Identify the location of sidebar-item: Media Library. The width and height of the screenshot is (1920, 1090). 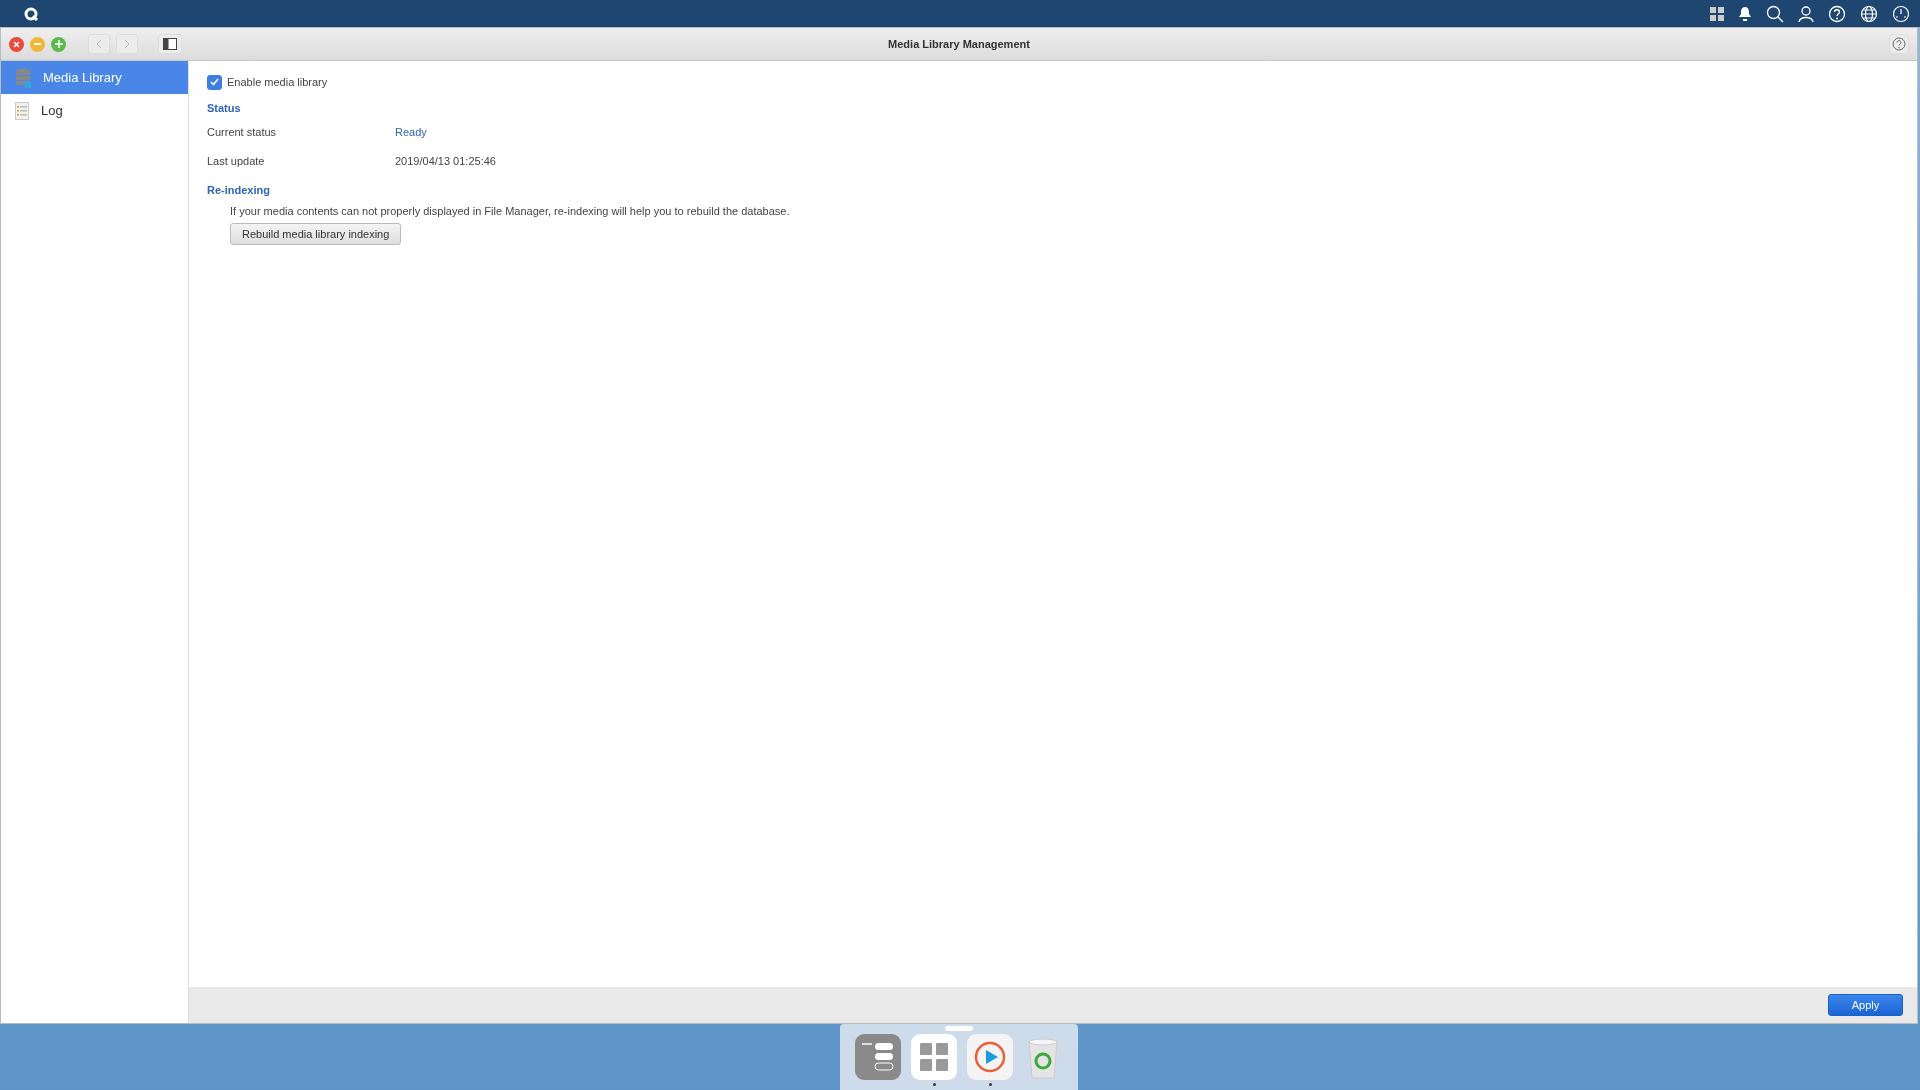
(94, 77).